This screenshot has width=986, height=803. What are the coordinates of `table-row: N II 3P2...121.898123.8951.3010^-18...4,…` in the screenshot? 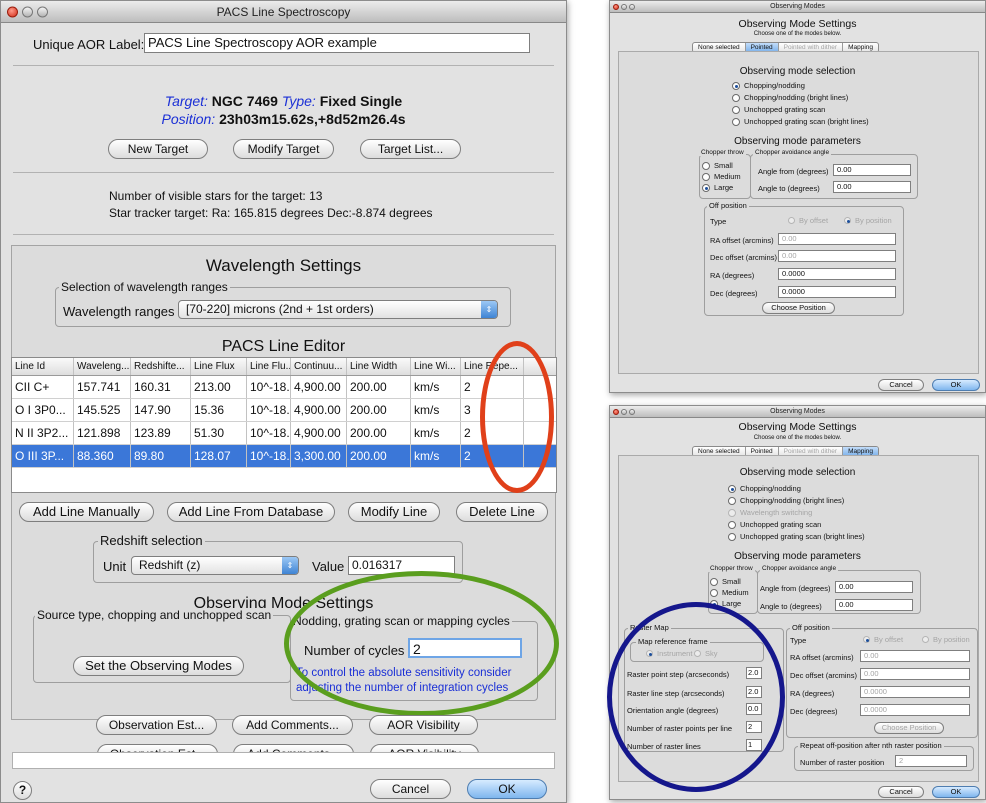 It's located at (284, 433).